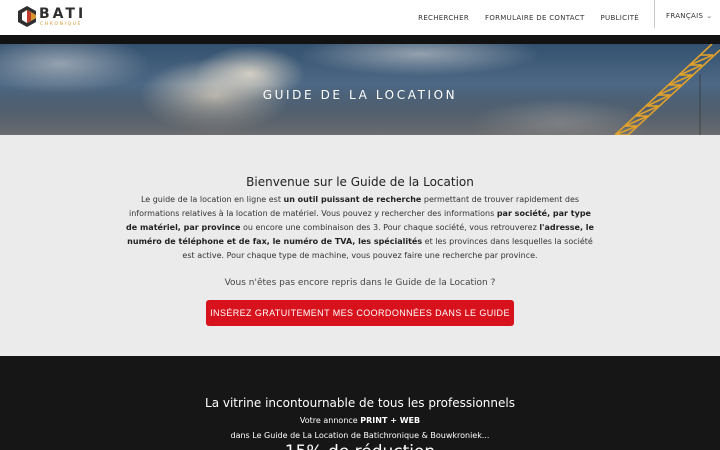 Image resolution: width=720 pixels, height=450 pixels. I want to click on chevron-down-icon: ⌄, so click(709, 16).